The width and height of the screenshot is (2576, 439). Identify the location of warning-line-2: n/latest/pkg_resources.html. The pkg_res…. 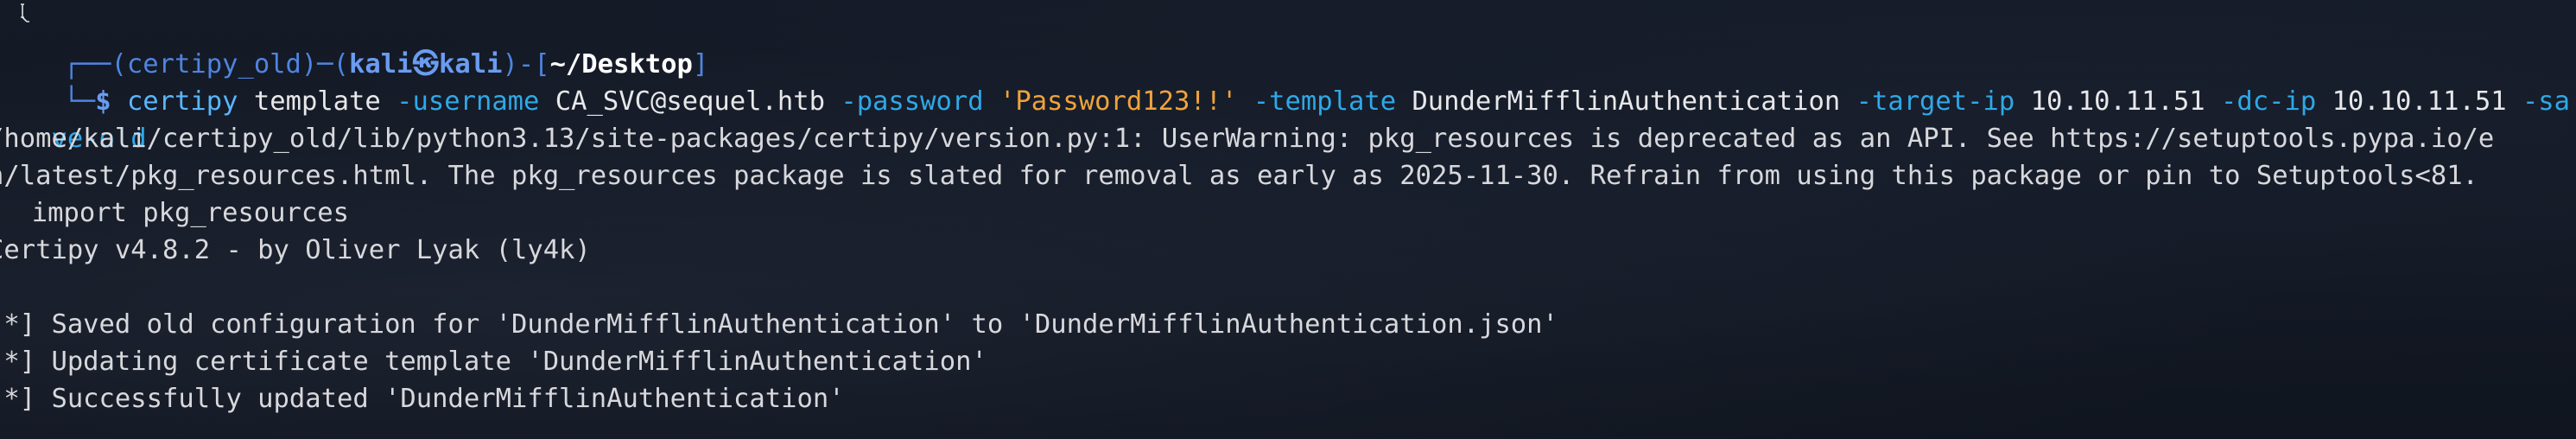
(1239, 176).